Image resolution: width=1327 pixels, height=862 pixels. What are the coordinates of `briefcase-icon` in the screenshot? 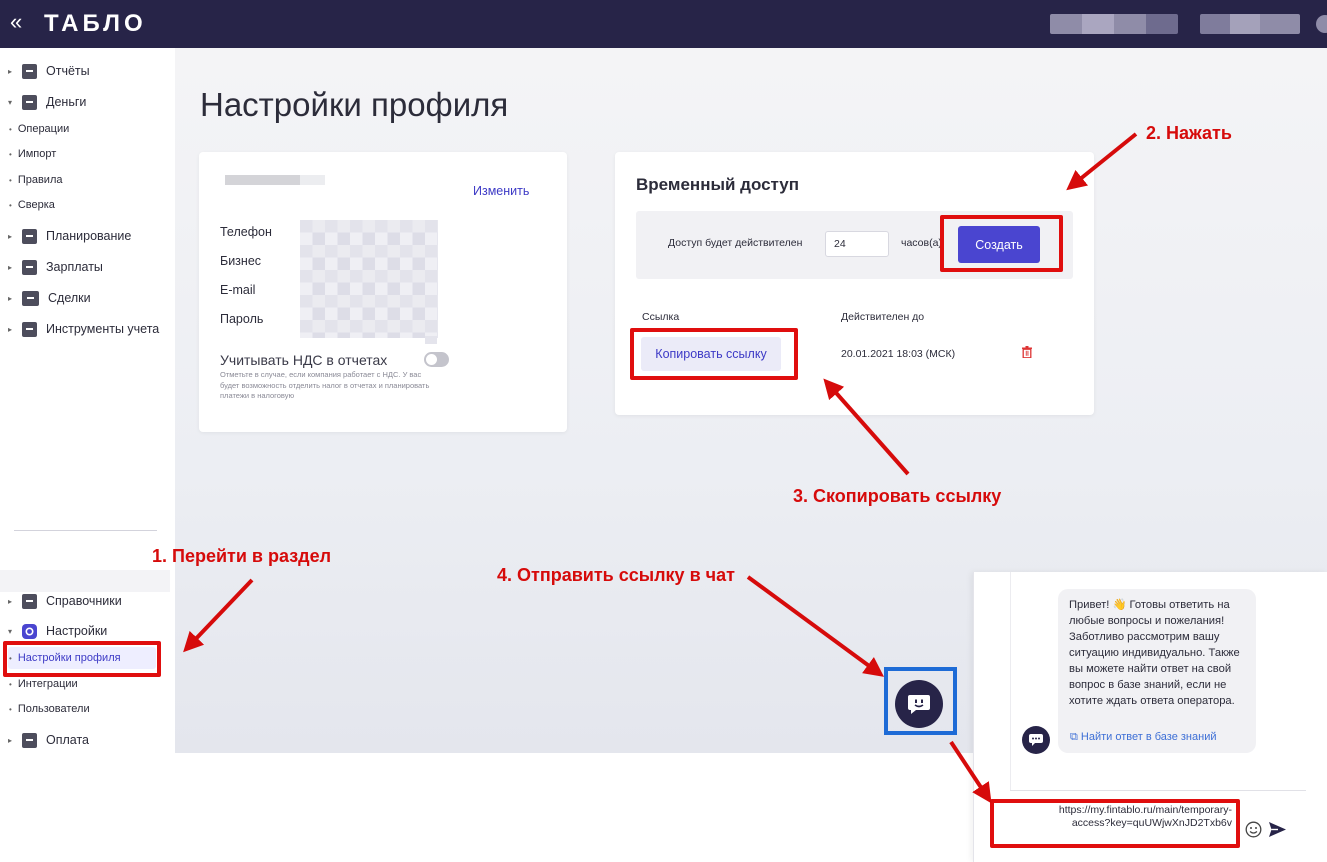 It's located at (30, 298).